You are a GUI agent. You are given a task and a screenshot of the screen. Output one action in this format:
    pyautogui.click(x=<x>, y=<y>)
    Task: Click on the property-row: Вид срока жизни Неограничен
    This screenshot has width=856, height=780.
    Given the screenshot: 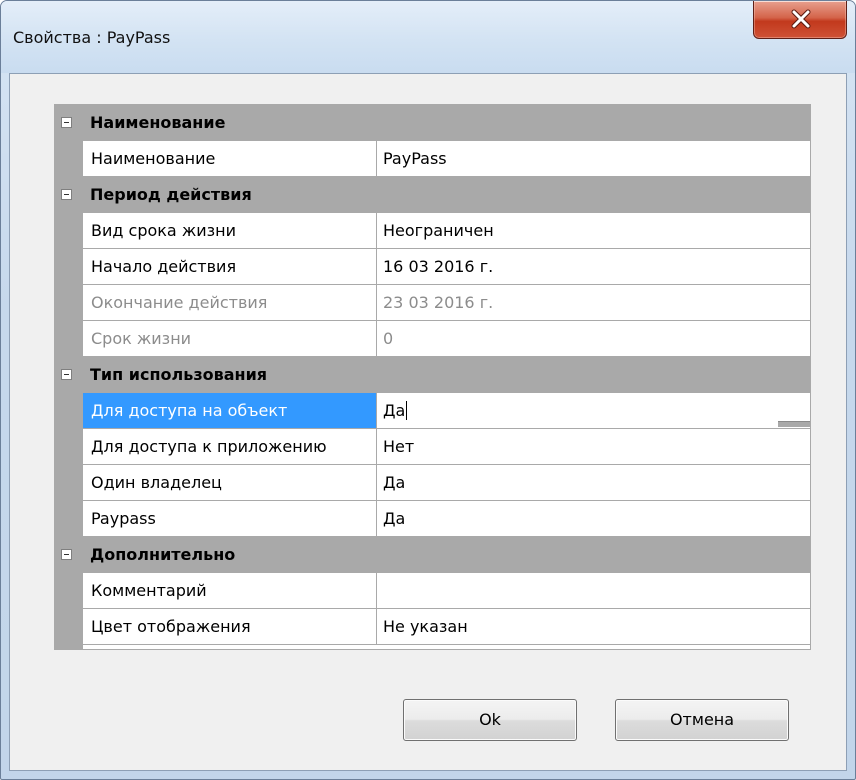 What is the action you would take?
    pyautogui.click(x=432, y=231)
    